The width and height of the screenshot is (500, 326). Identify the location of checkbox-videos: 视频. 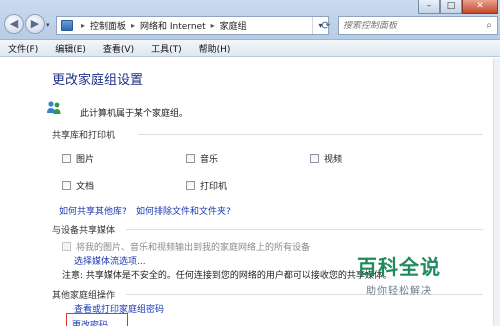
(326, 158).